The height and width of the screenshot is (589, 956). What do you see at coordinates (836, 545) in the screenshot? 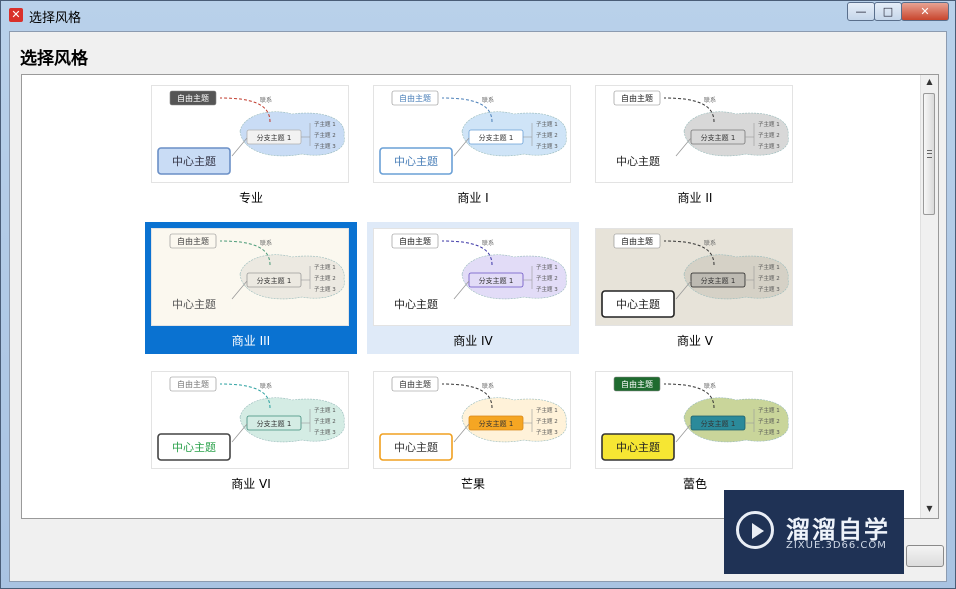
I see `watermark-url: ZIXUE.3D66.COM` at bounding box center [836, 545].